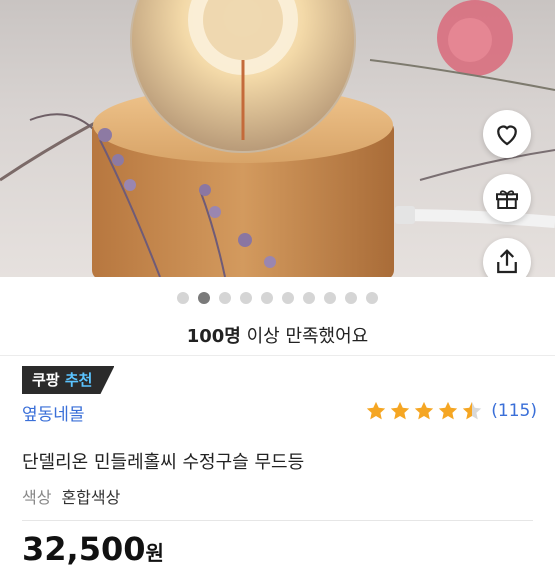 Image resolution: width=555 pixels, height=568 pixels. What do you see at coordinates (91, 497) in the screenshot?
I see `option-value: 혼합색상` at bounding box center [91, 497].